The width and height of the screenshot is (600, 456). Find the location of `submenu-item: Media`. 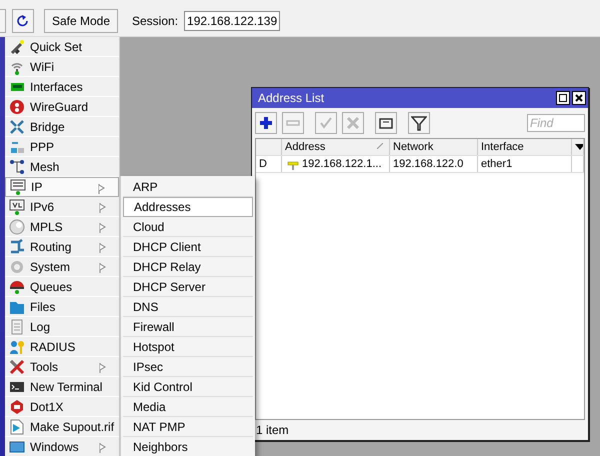

submenu-item: Media is located at coordinates (188, 407).